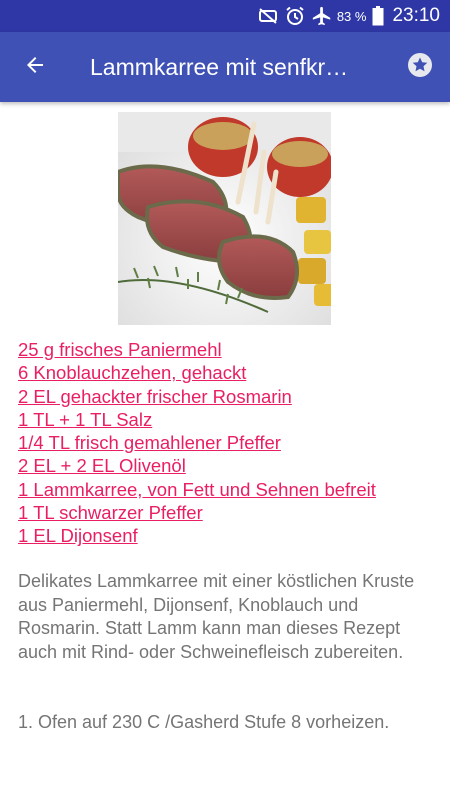  I want to click on ingredient-link: 1 TL schwarzer Pfeffer, so click(110, 512).